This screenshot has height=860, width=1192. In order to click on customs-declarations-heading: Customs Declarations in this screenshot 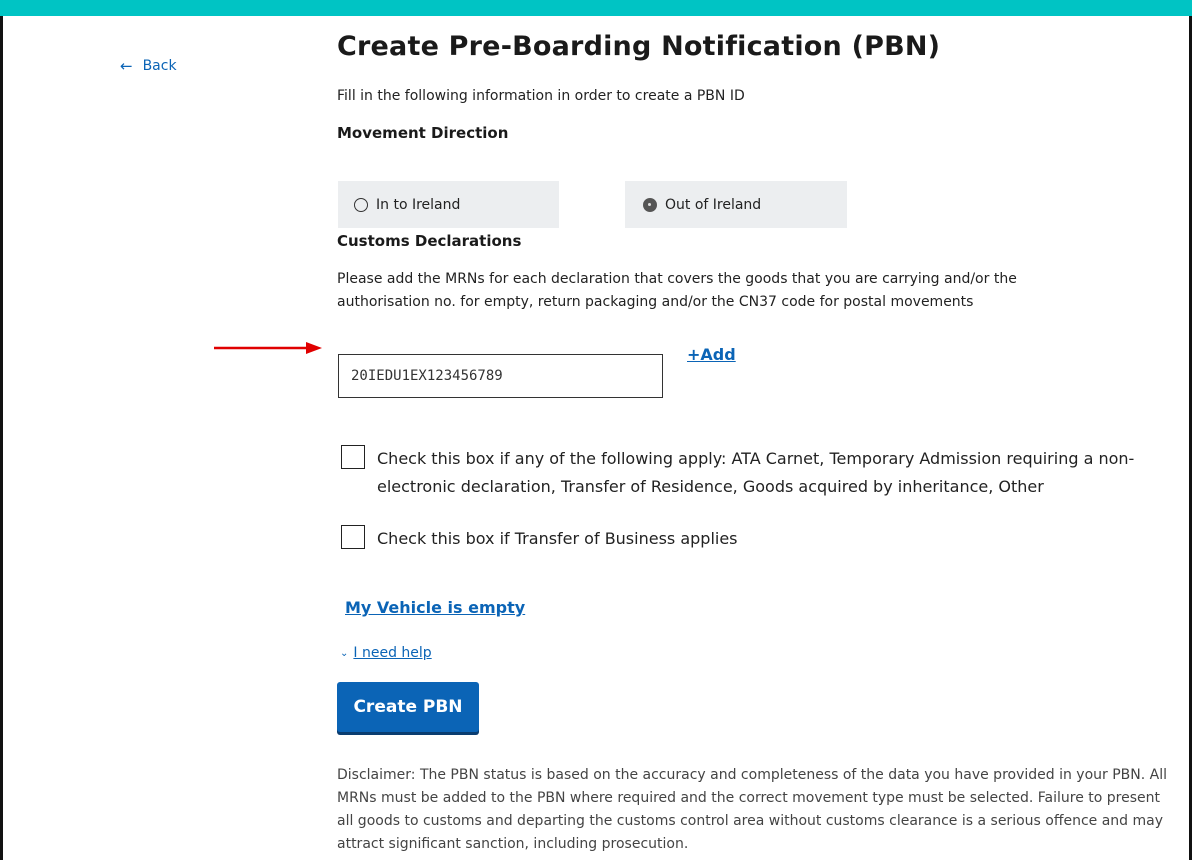, I will do `click(429, 241)`.